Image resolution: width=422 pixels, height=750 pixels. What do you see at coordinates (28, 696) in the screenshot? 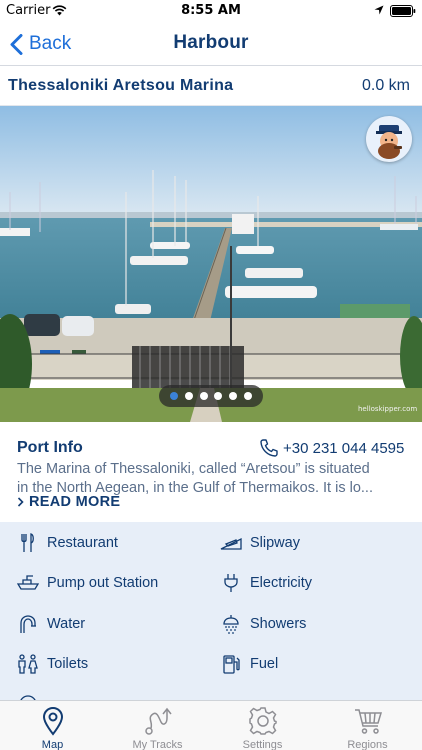
I see `facility-partial-icon` at bounding box center [28, 696].